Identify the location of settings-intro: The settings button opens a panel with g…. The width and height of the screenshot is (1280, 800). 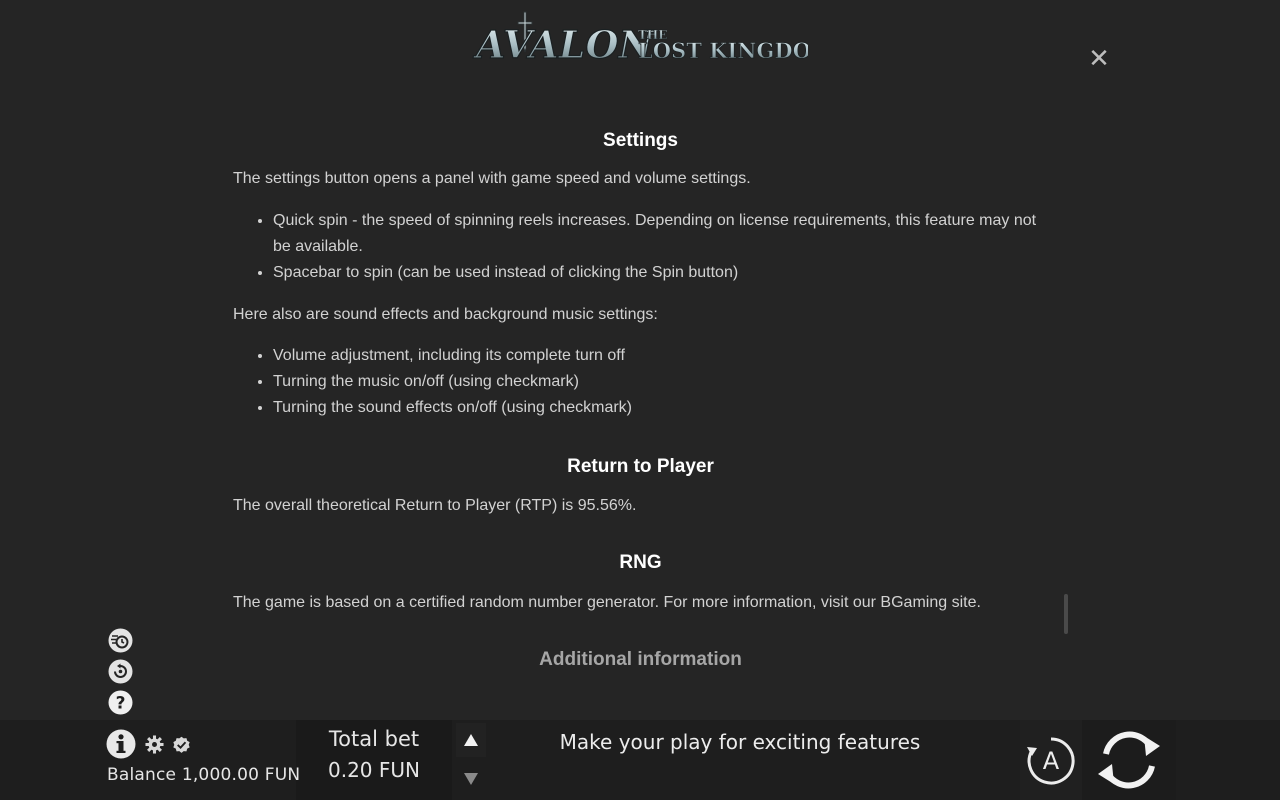
(492, 178).